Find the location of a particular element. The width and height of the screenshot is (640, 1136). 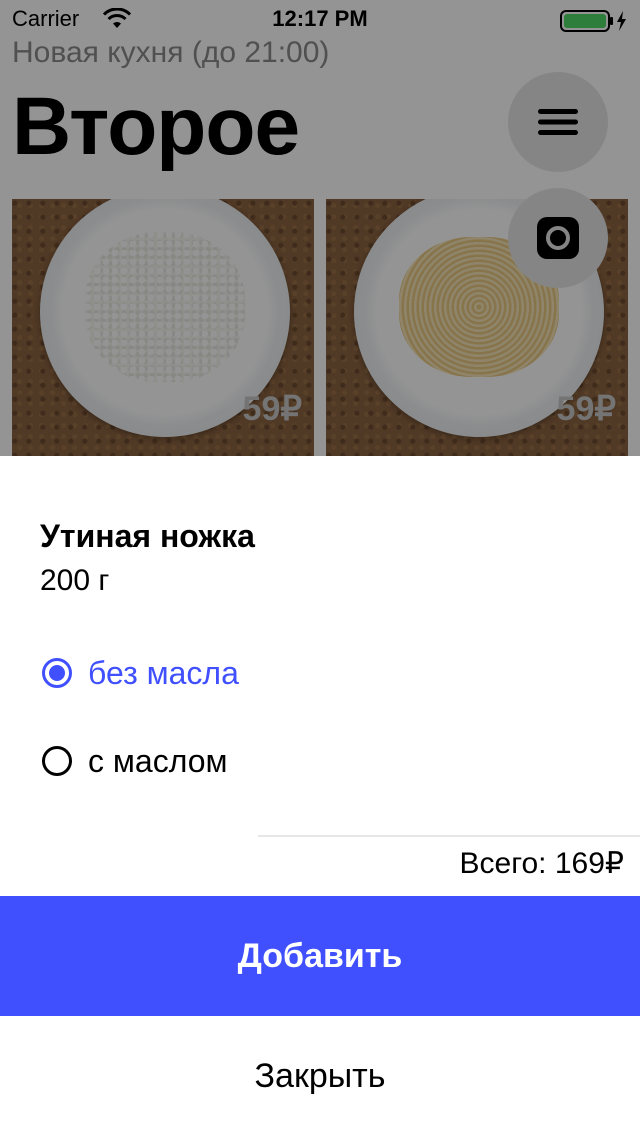

item-name: Утиная ножка is located at coordinates (147, 536).